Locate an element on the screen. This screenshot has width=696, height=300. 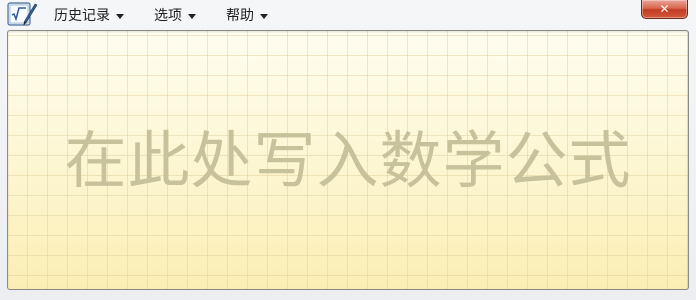
close-button: ✕ is located at coordinates (664, 9).